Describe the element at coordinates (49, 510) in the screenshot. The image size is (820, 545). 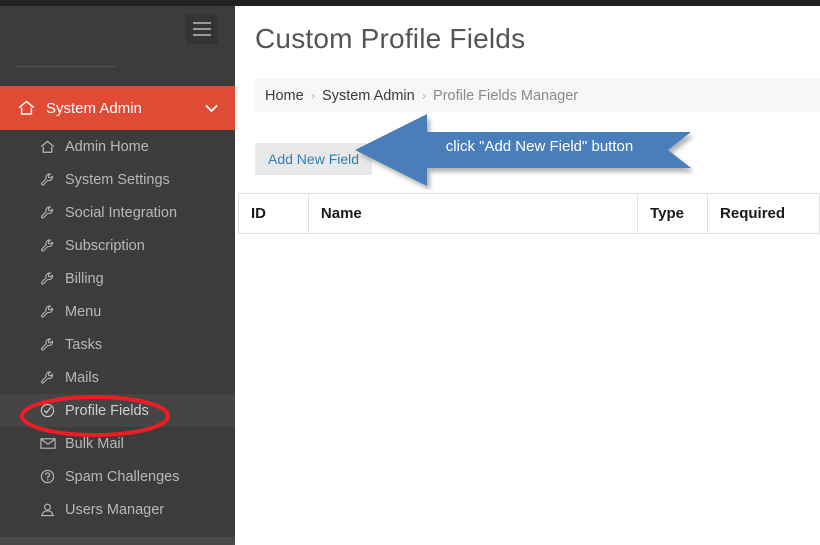
I see `user-icon` at that location.